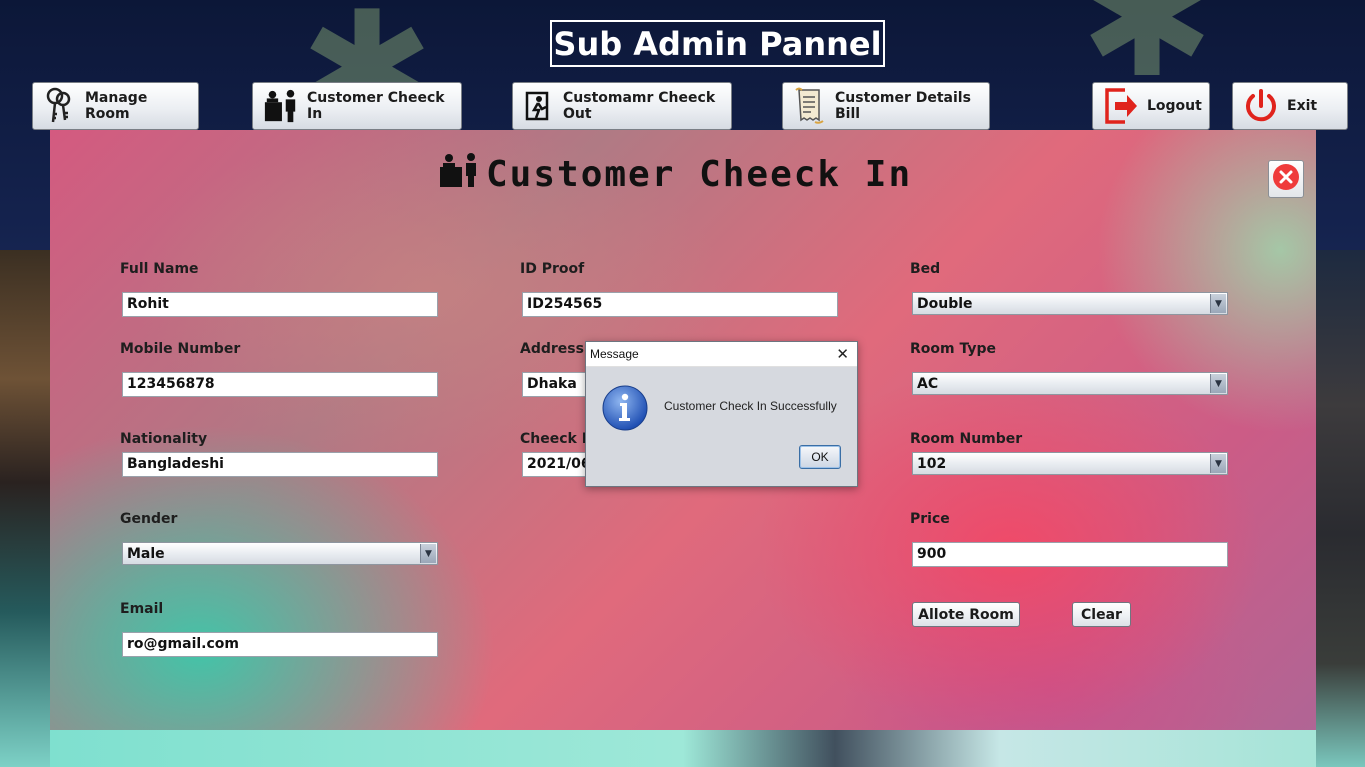  Describe the element at coordinates (1302, 106) in the screenshot. I see `exit-label: Exit` at that location.